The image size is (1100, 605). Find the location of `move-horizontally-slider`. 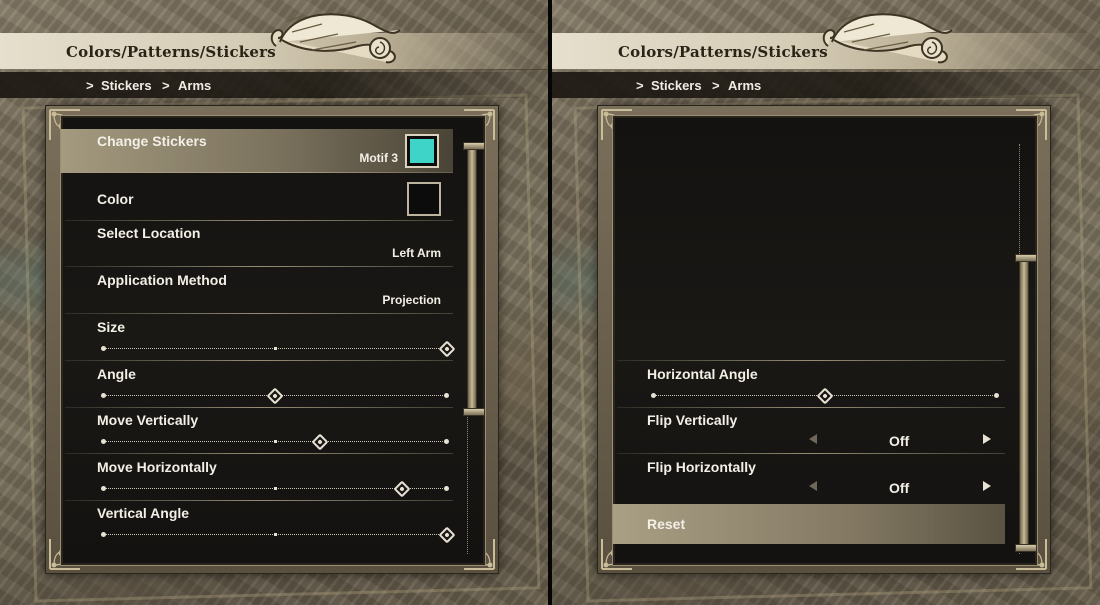

move-horizontally-slider is located at coordinates (275, 489).